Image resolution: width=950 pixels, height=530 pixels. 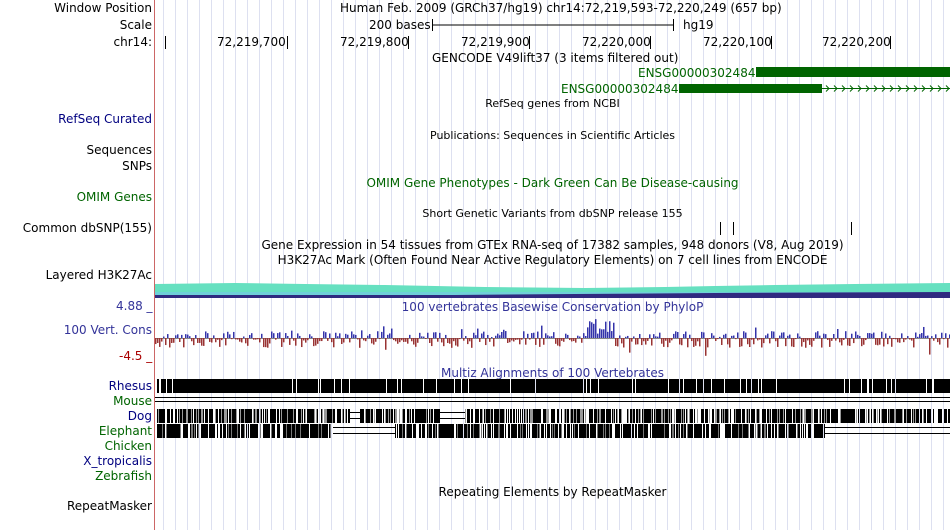 What do you see at coordinates (552, 289) in the screenshot?
I see `h3k27ac-signal` at bounding box center [552, 289].